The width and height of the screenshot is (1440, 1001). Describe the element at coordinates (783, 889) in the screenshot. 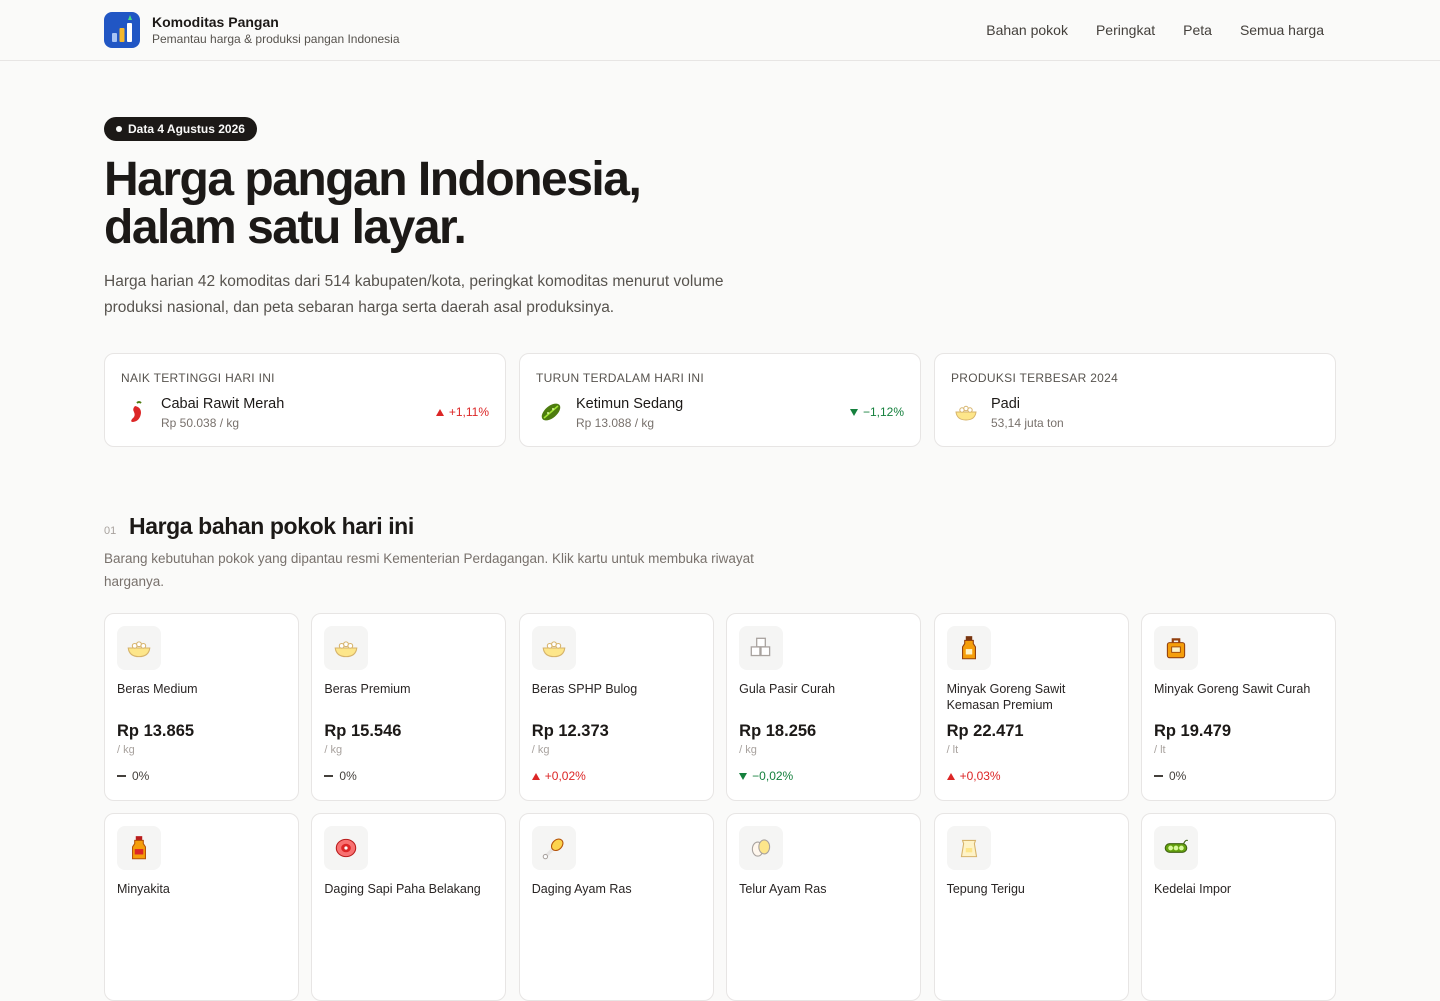

I see `product-name: Telur Ayam Ras` at that location.